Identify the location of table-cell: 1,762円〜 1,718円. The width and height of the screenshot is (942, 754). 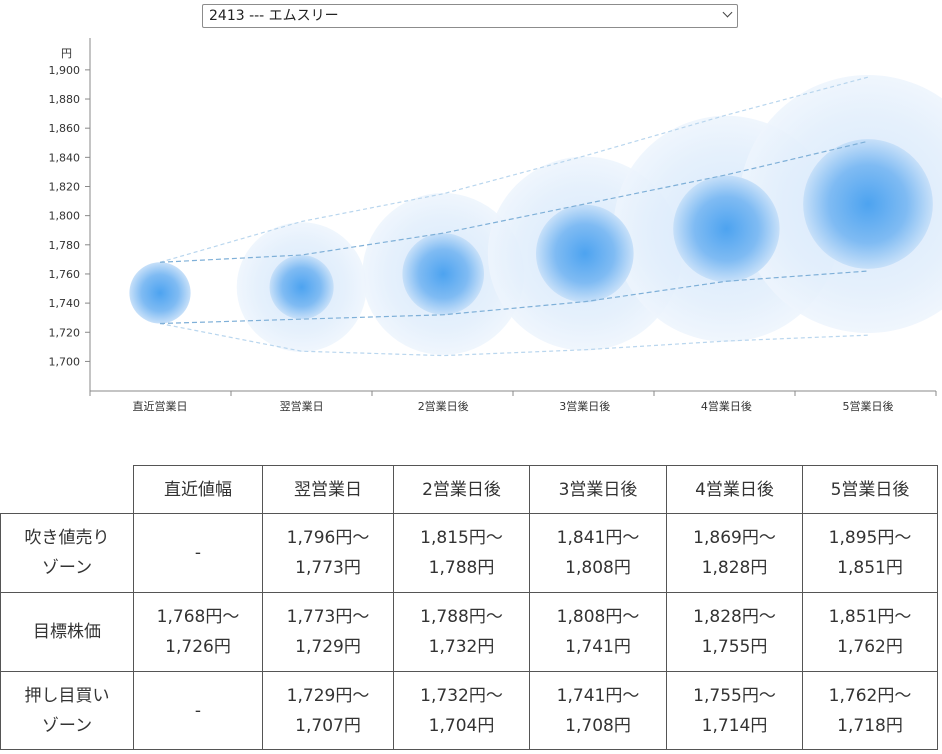
(870, 710).